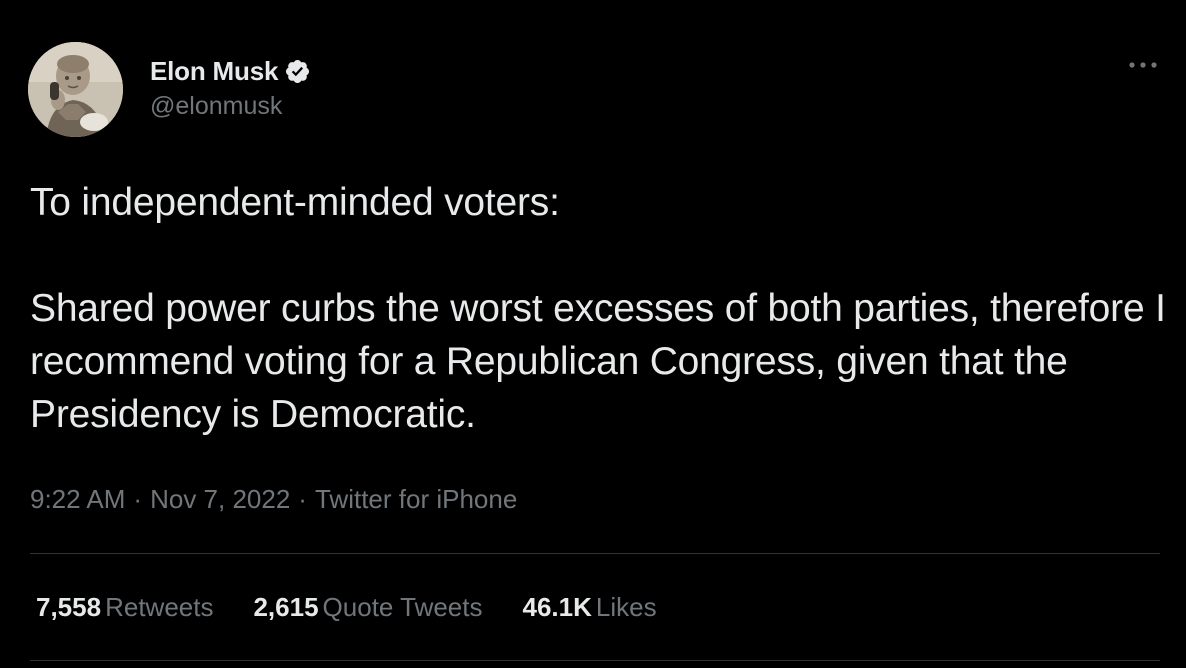 This screenshot has height=668, width=1186. I want to click on more-options-button, so click(1138, 65).